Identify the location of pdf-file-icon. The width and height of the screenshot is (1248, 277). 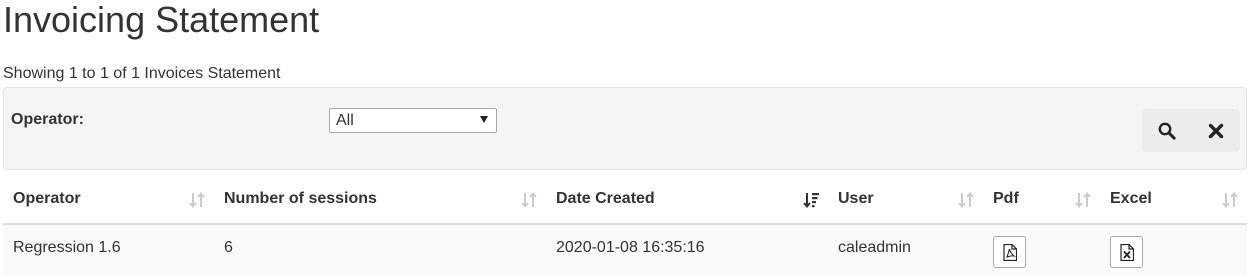
(1009, 252).